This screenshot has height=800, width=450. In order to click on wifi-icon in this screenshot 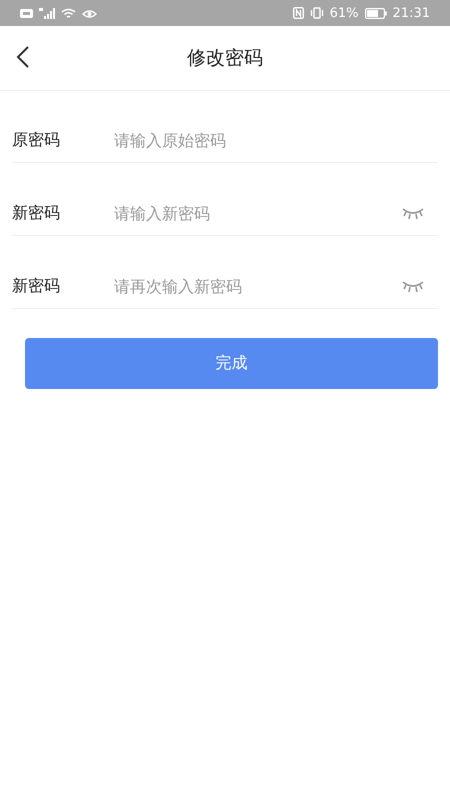, I will do `click(68, 13)`.